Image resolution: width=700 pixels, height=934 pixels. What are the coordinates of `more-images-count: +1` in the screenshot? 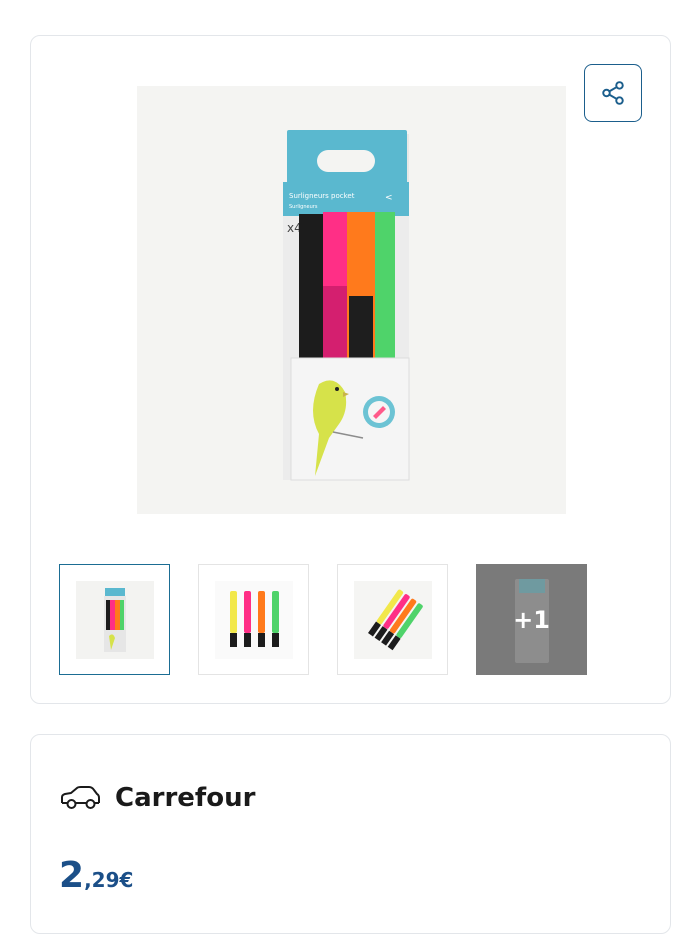 It's located at (531, 619).